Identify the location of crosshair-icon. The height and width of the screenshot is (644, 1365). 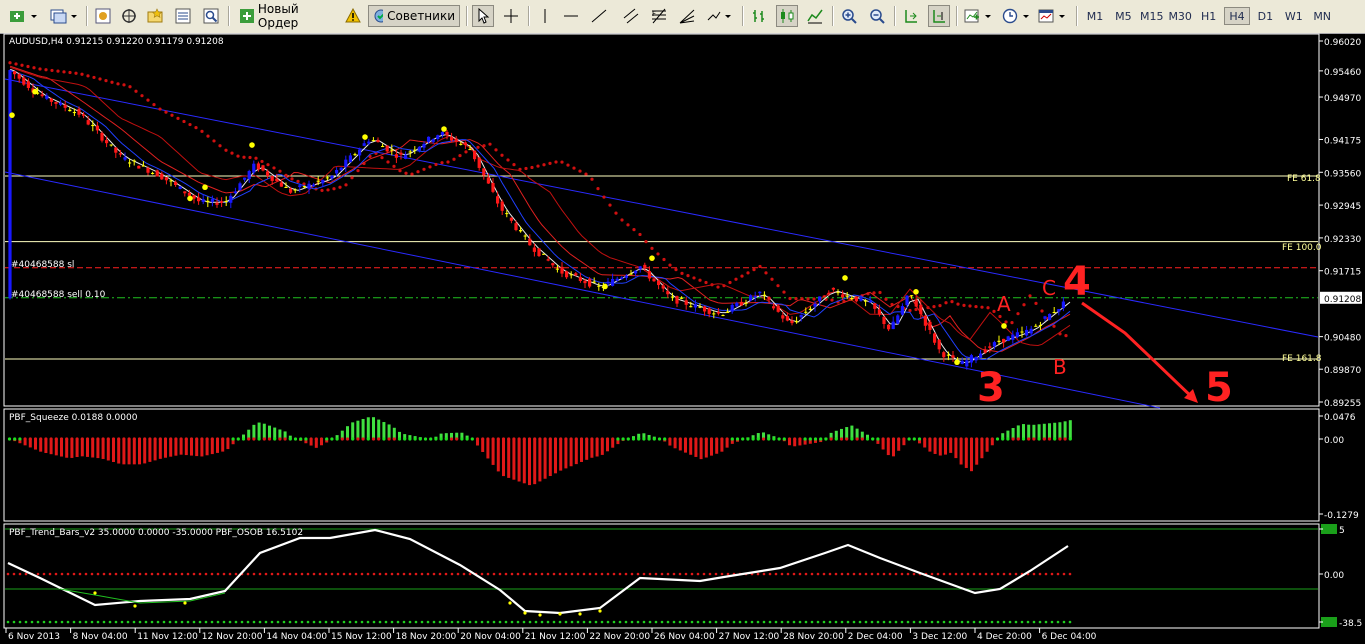
(511, 16).